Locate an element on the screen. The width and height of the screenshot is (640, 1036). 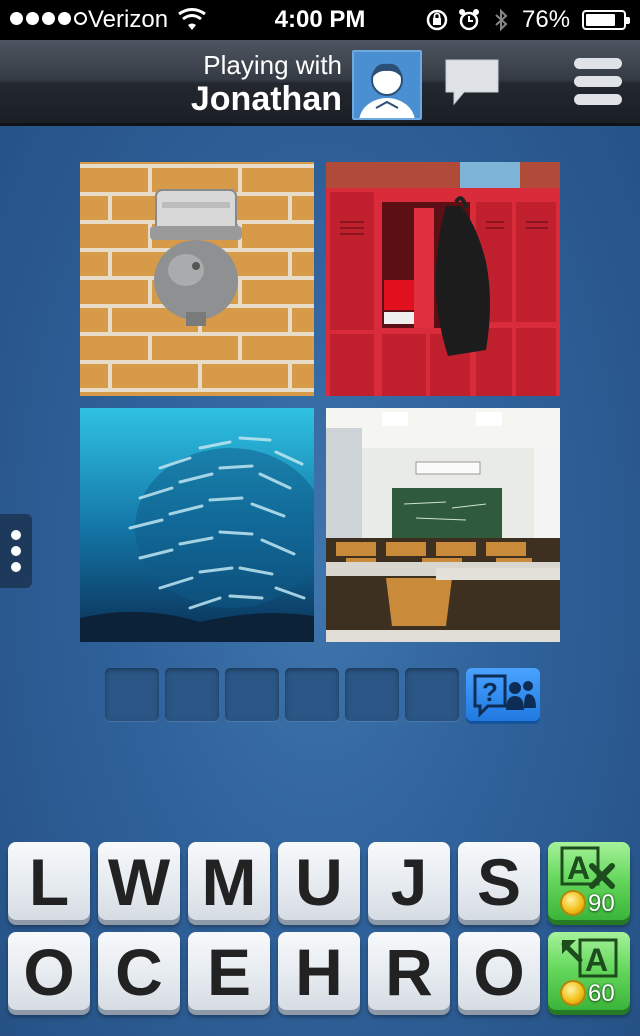
puzzle-picture-lockers is located at coordinates (443, 279).